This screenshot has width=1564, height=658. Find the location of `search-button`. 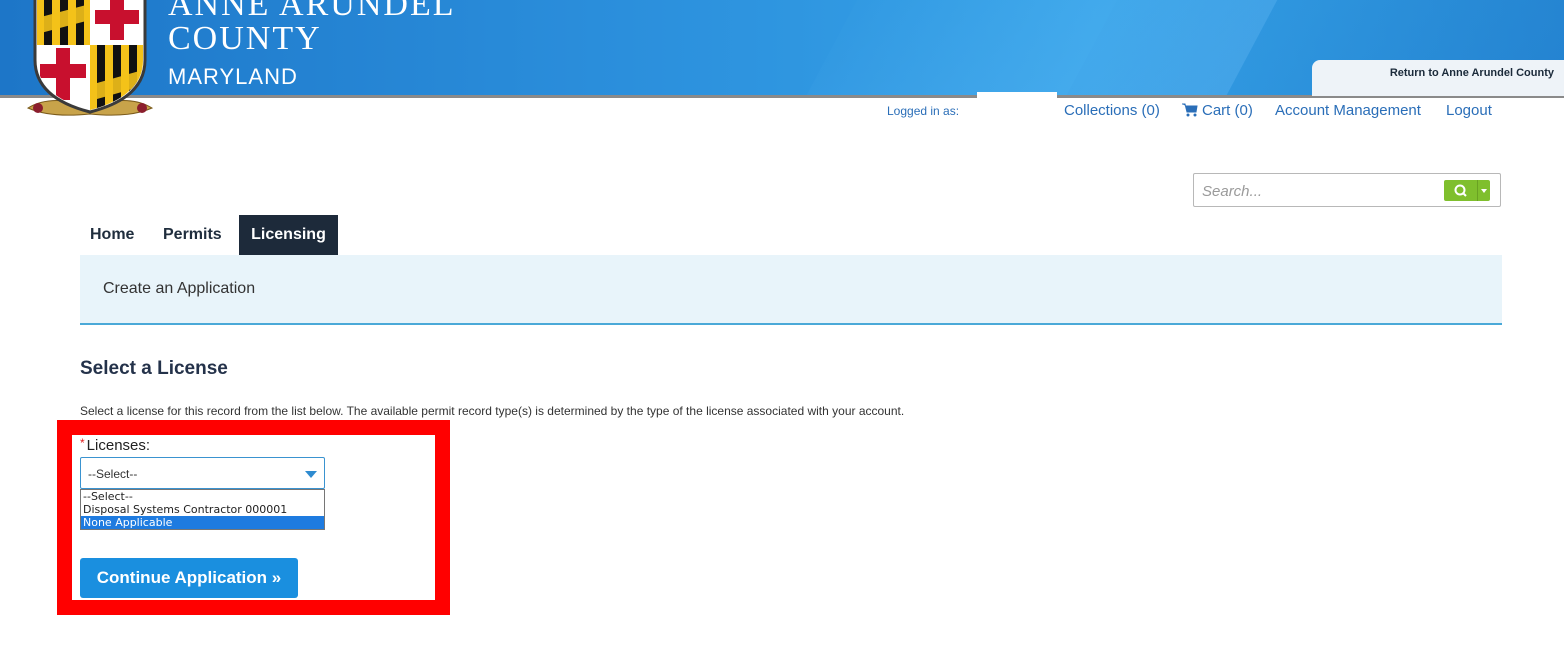

search-button is located at coordinates (1467, 190).